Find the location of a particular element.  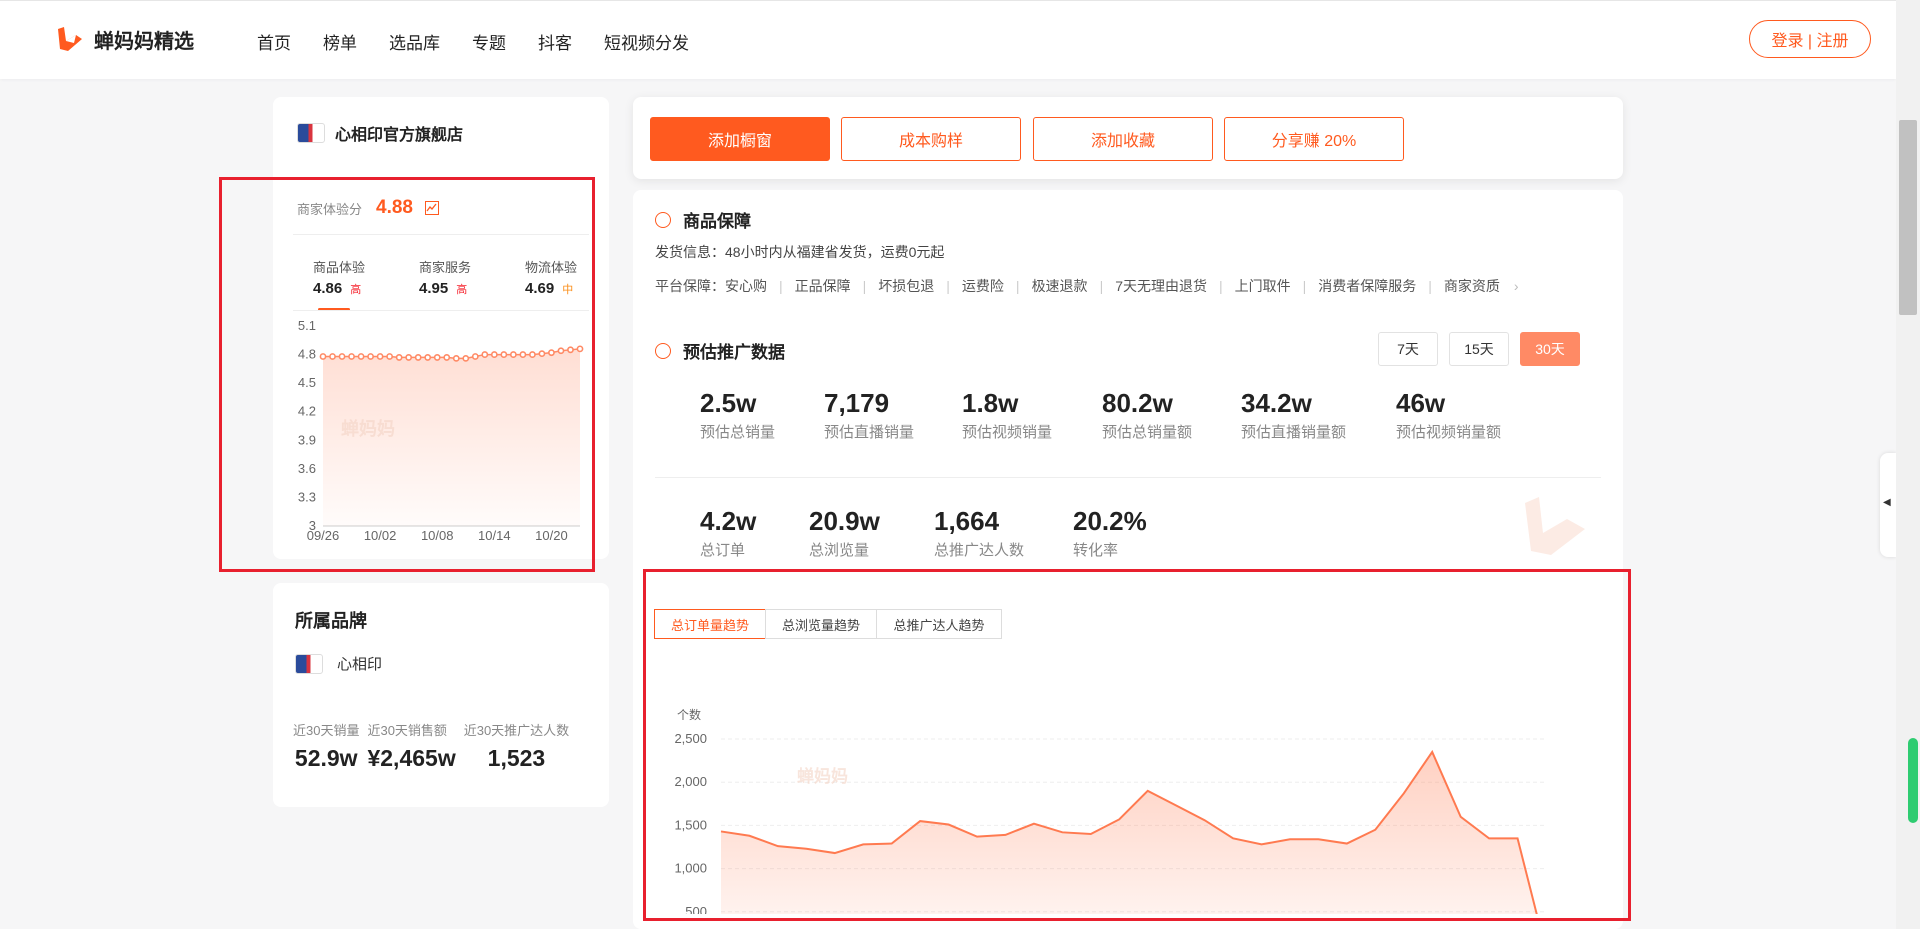

sub-score-service: 商家服务 4.95 高 is located at coordinates (472, 277).